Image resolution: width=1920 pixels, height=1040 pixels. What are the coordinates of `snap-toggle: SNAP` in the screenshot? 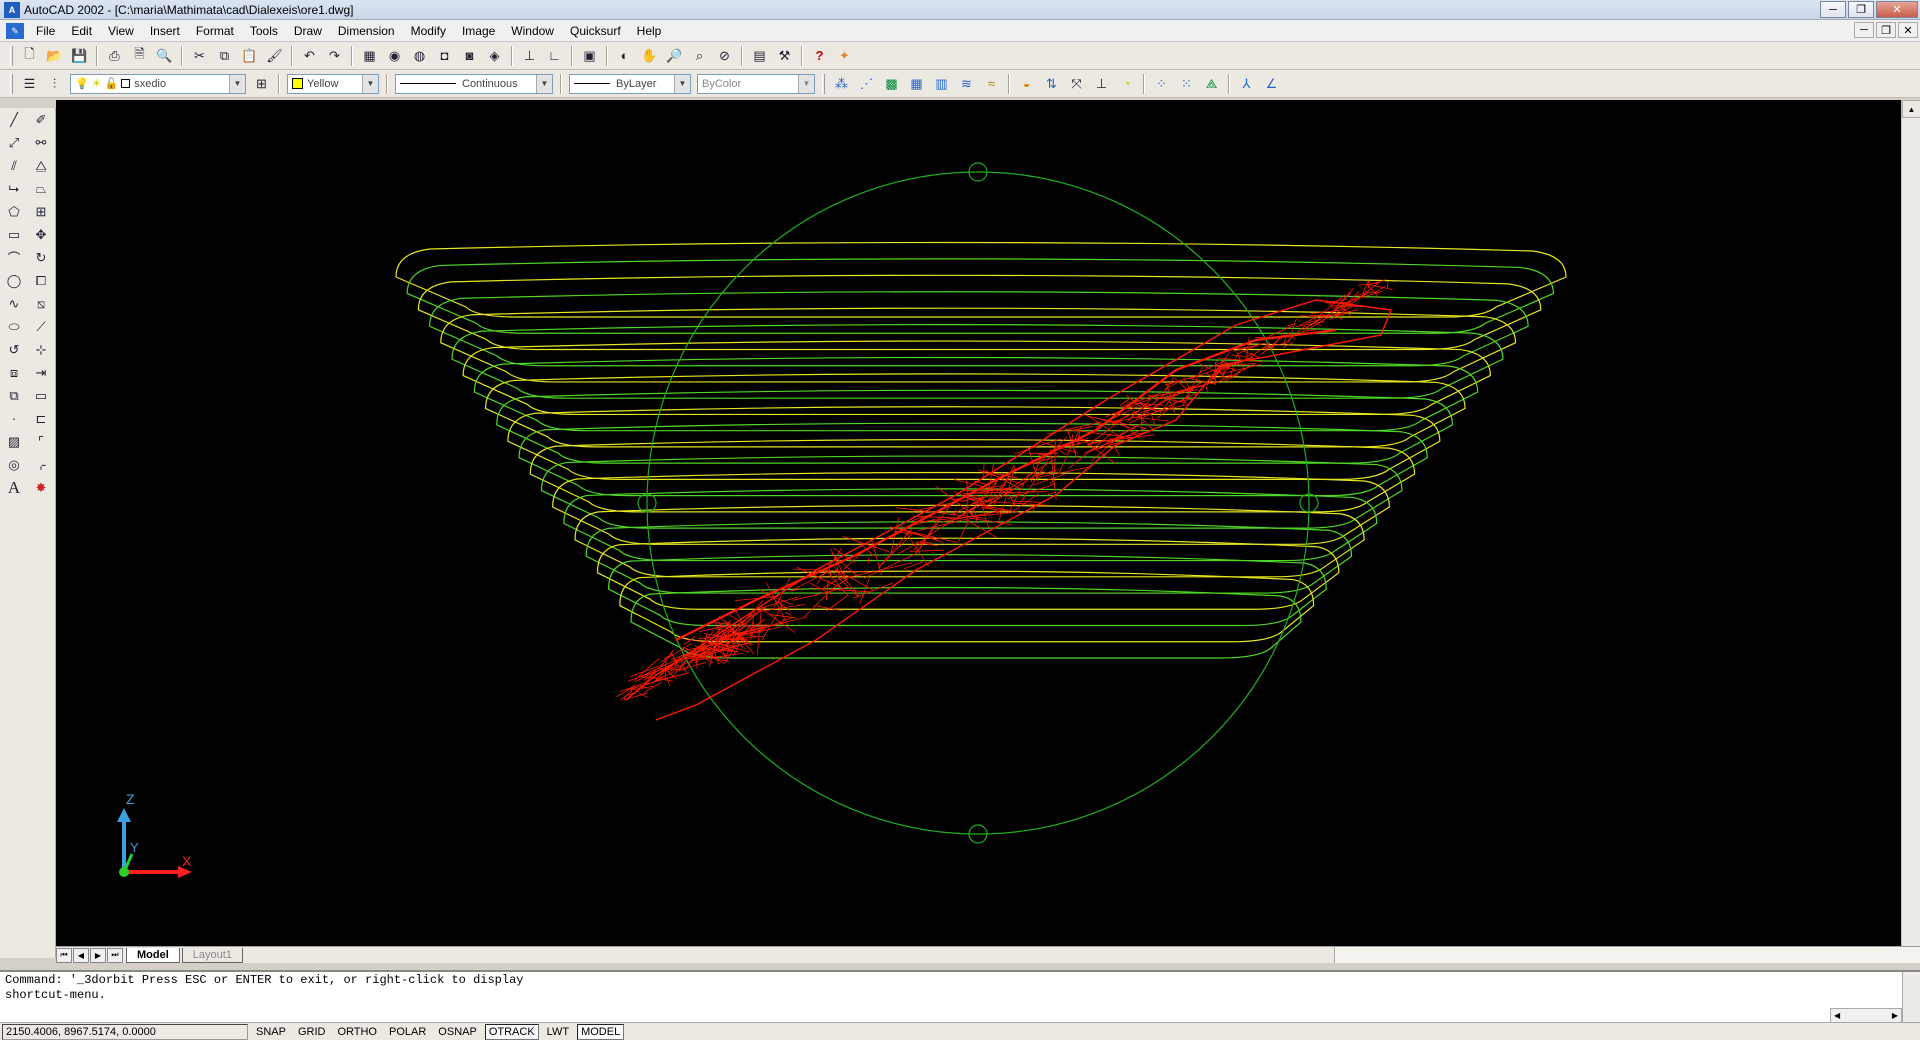 It's located at (271, 1032).